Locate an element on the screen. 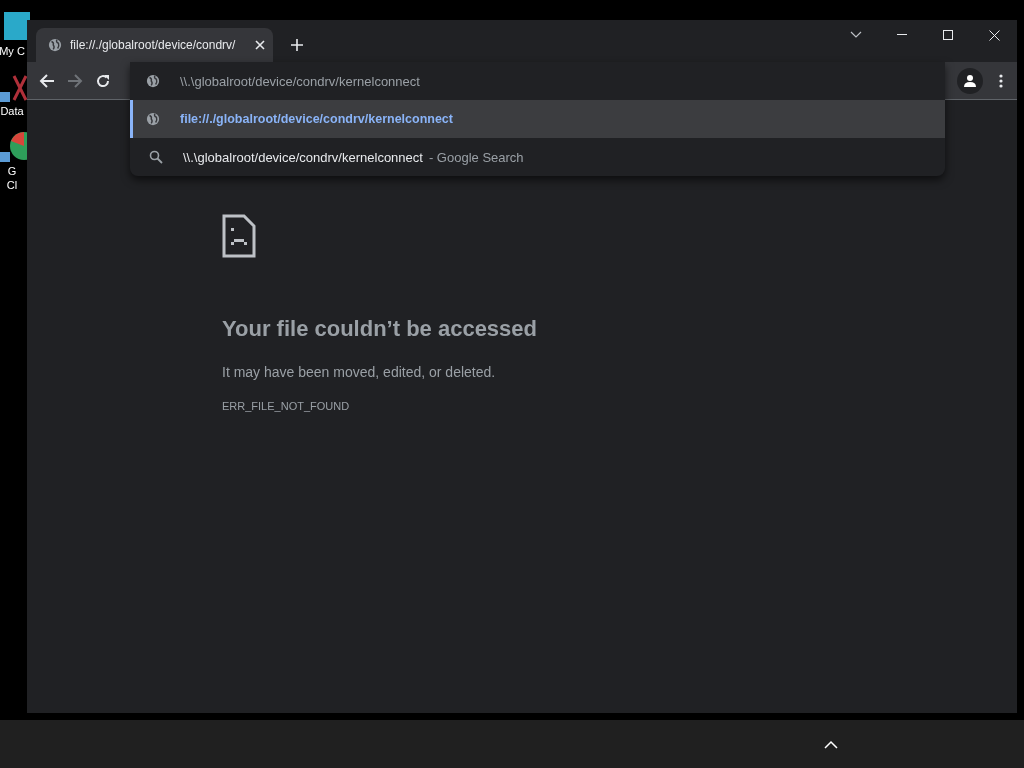  profile-button is located at coordinates (970, 80).